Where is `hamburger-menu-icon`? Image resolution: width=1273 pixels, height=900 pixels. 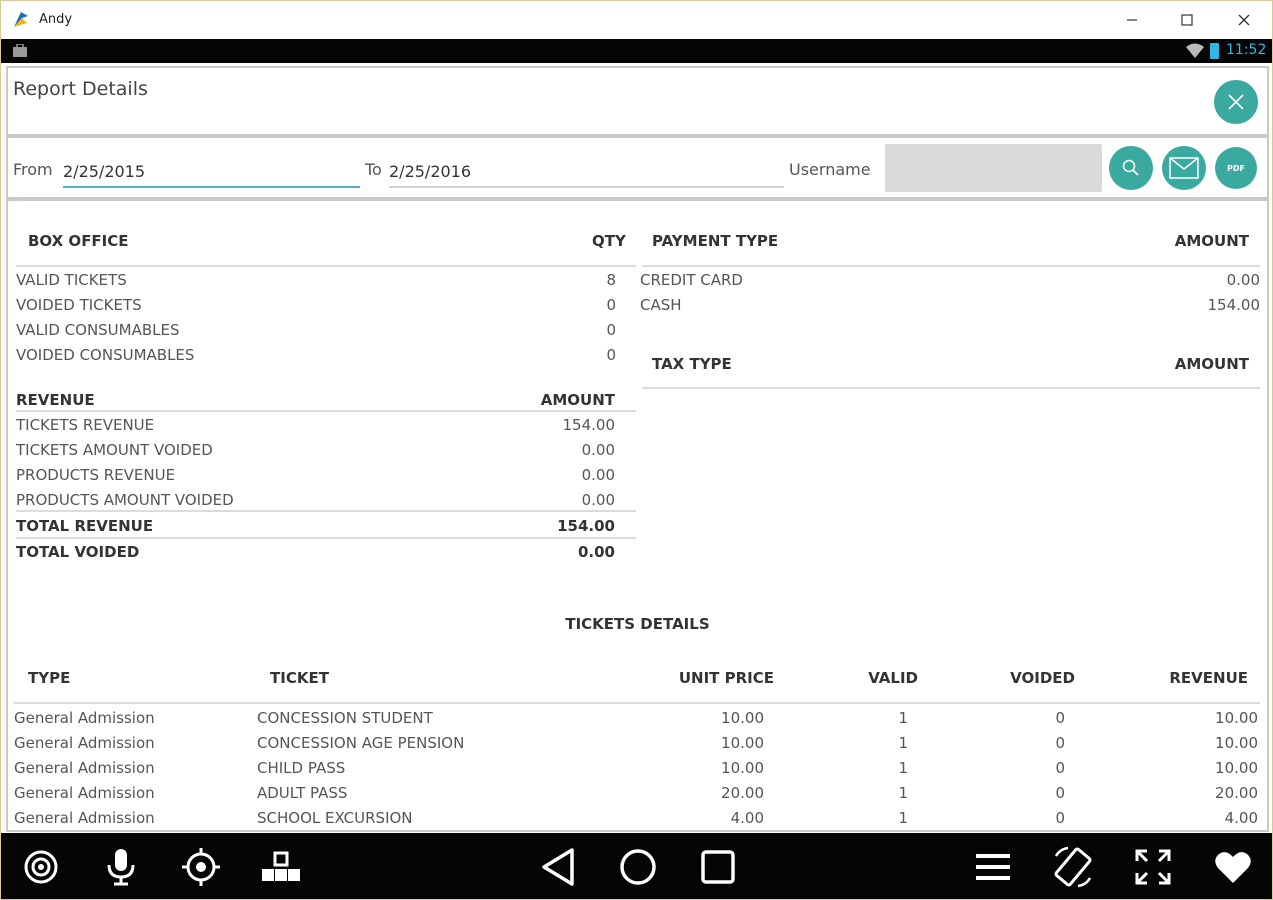 hamburger-menu-icon is located at coordinates (993, 867).